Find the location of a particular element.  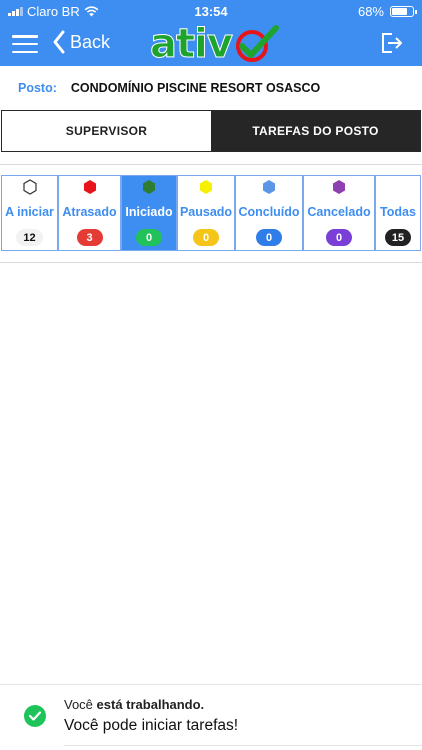

check-circle-icon is located at coordinates (35, 716).